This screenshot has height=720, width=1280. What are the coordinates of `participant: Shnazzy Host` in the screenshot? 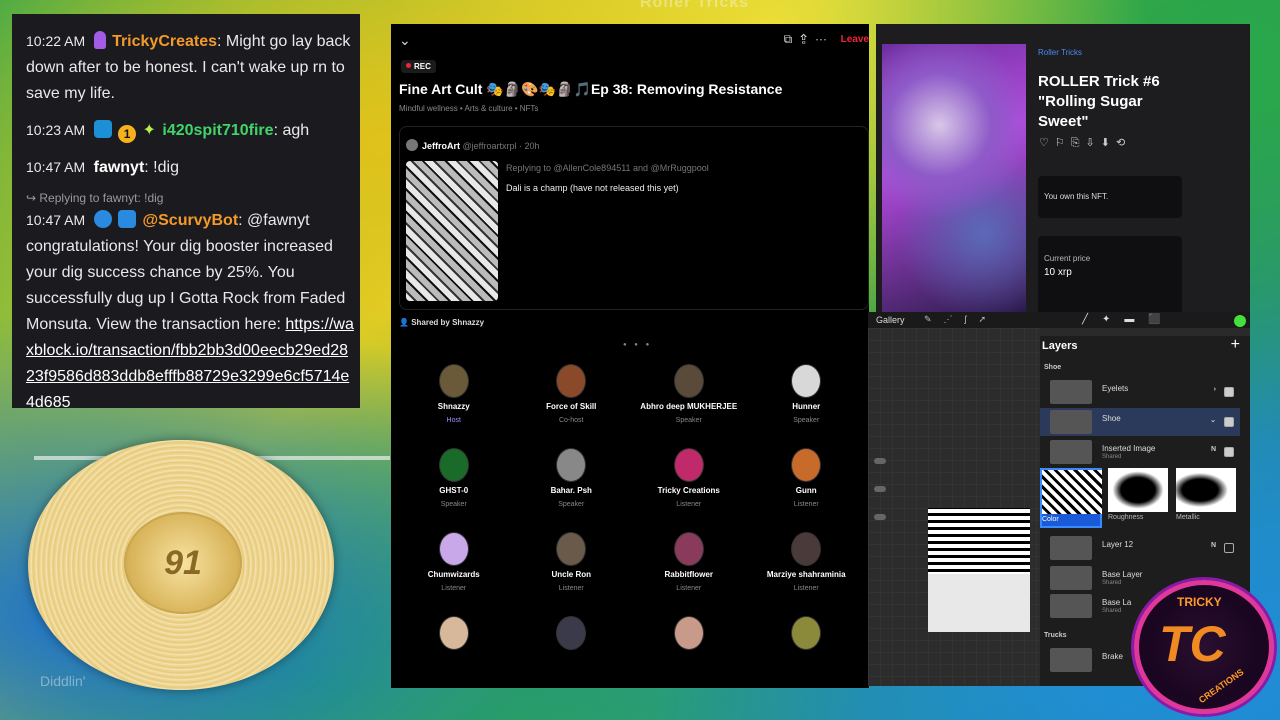 It's located at (454, 402).